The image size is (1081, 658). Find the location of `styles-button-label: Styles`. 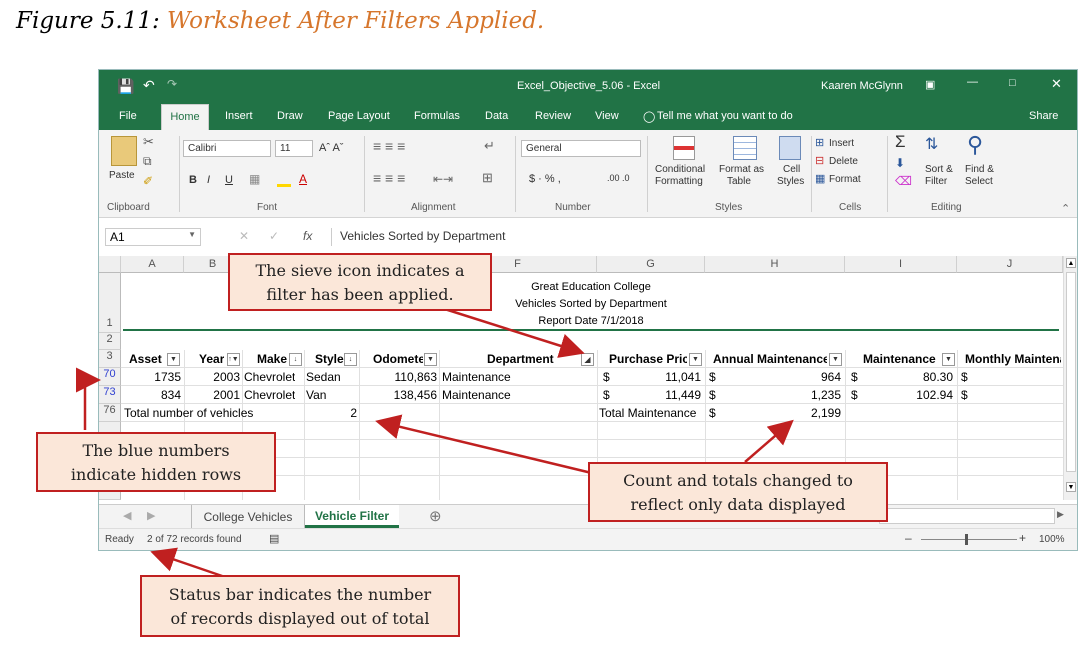

styles-button-label: Styles is located at coordinates (790, 181).